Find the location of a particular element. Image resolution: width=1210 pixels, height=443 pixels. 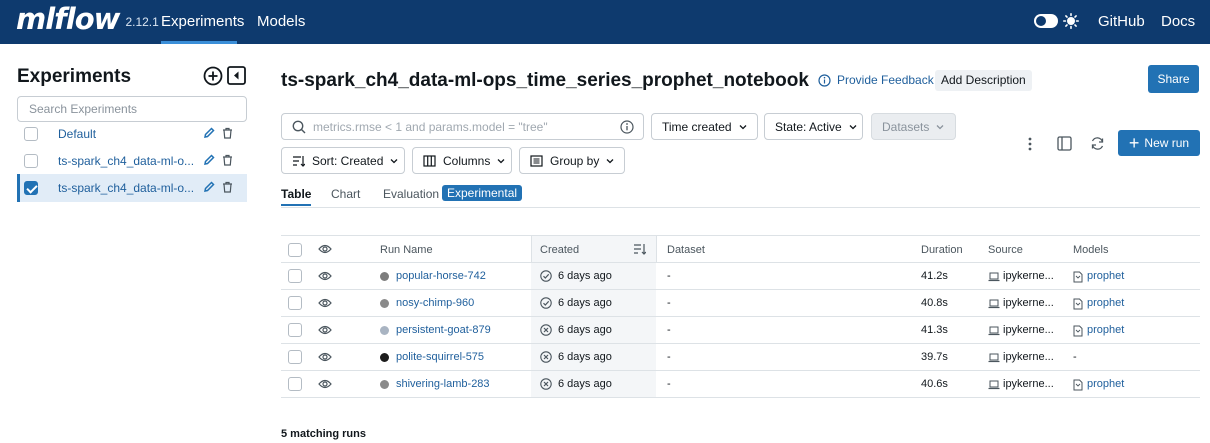

select-all-checkbox is located at coordinates (295, 250).